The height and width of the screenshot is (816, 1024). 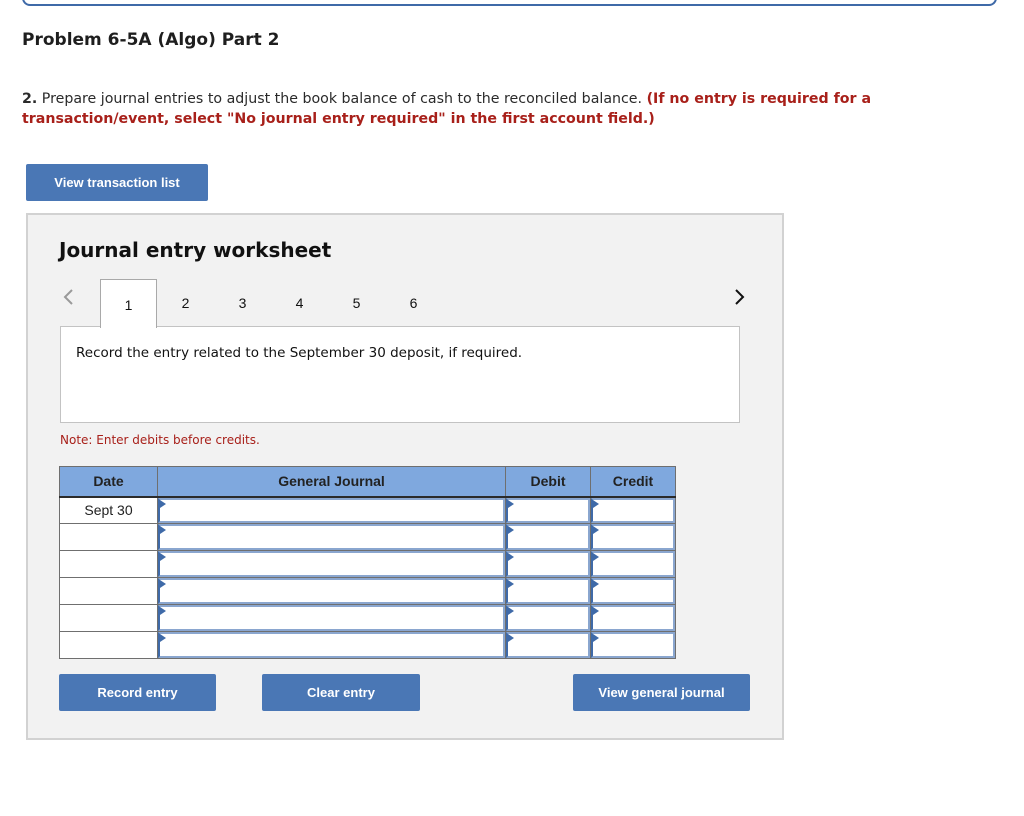 What do you see at coordinates (195, 250) in the screenshot?
I see `worksheet-title: Journal entry worksheet` at bounding box center [195, 250].